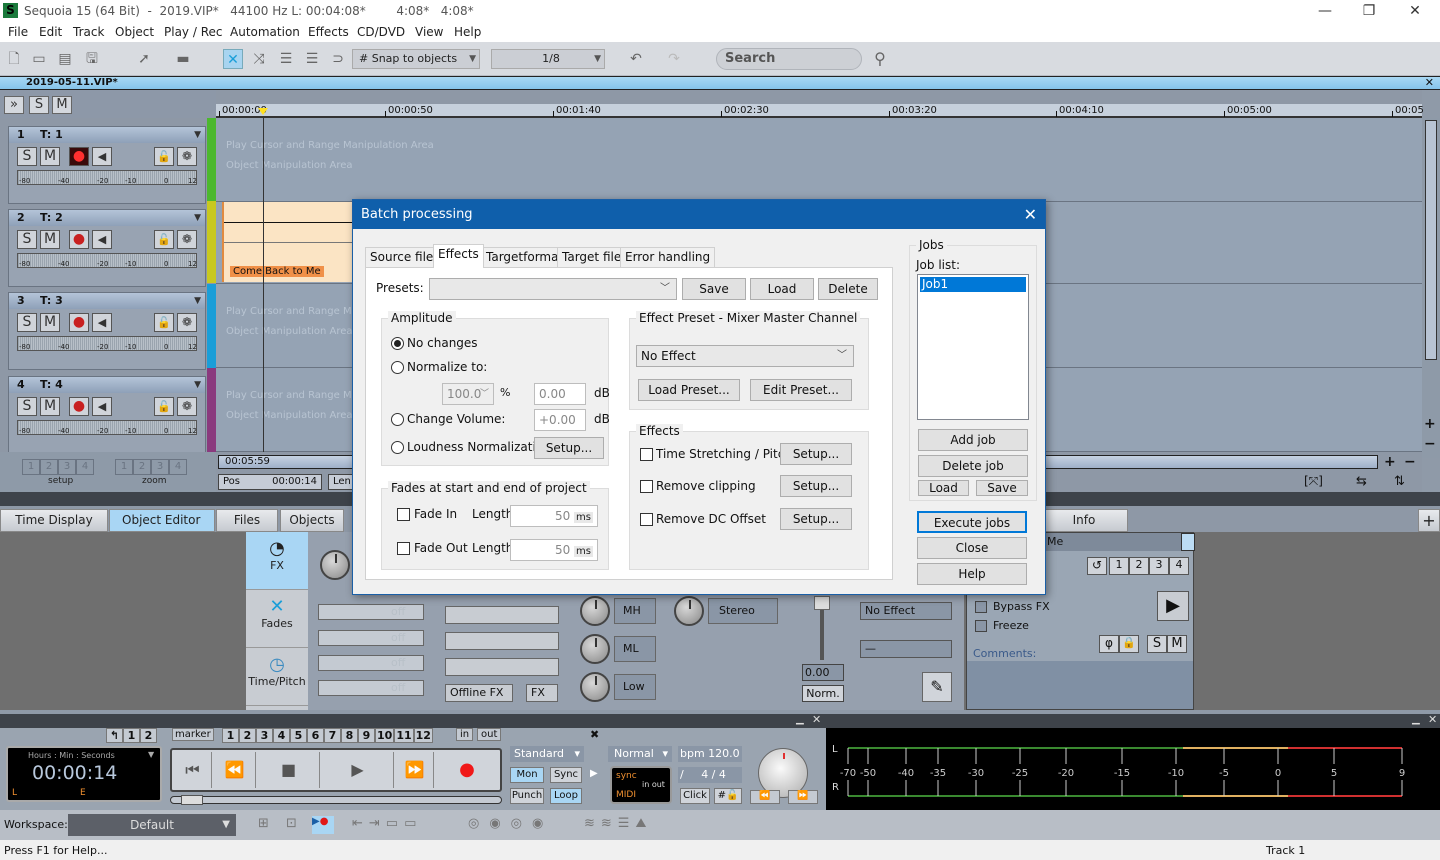  I want to click on job-list: Job1, so click(973, 347).